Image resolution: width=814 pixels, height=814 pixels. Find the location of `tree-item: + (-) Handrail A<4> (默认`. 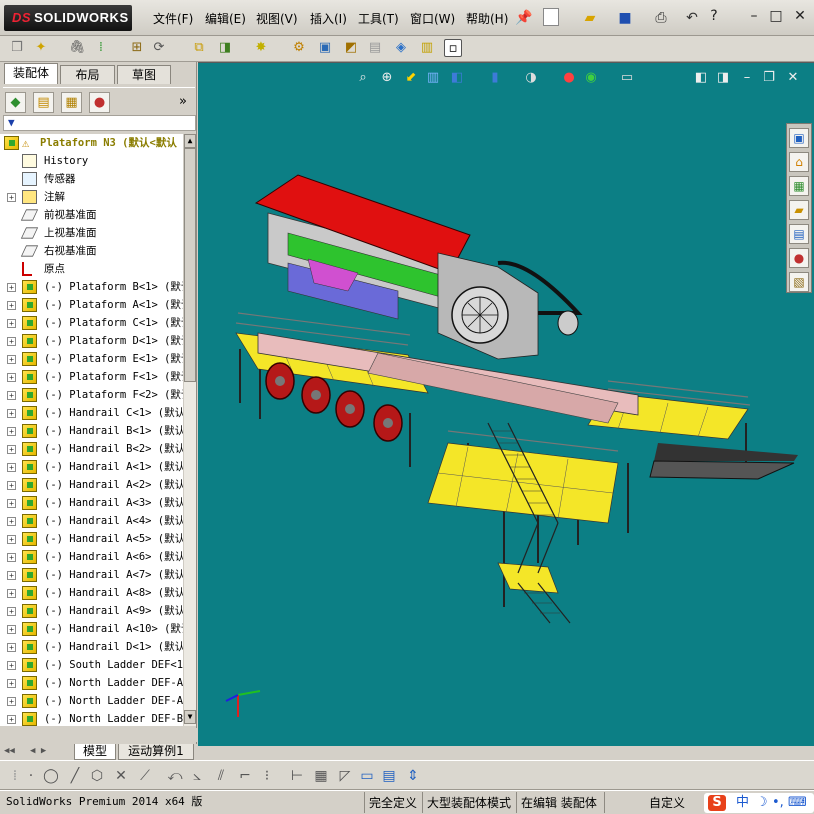

tree-item: + (-) Handrail A<4> (默认 is located at coordinates (91, 521).